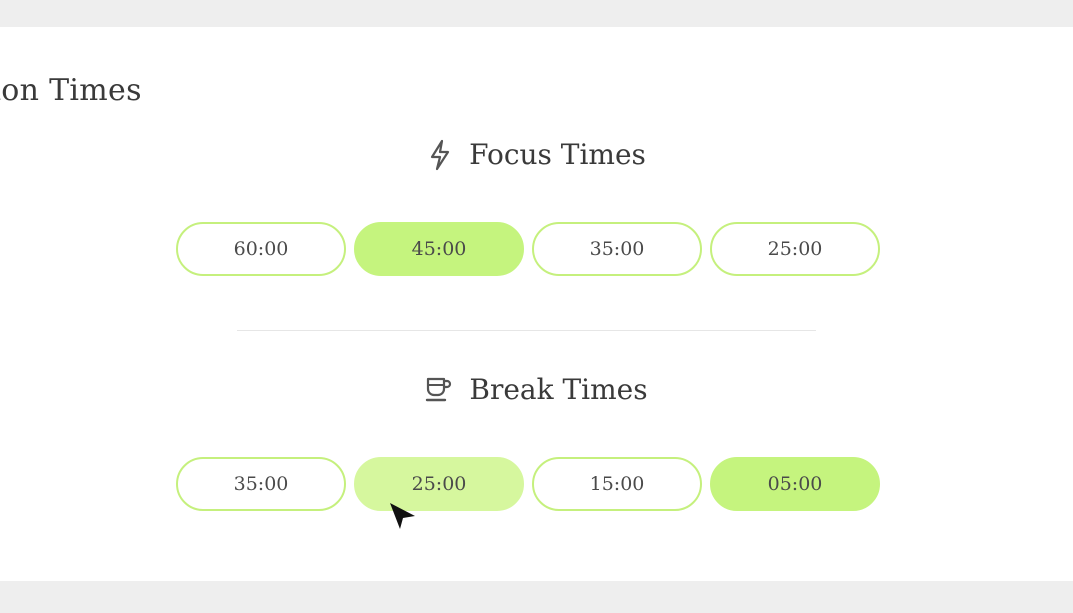  Describe the element at coordinates (617, 484) in the screenshot. I see `break-option-15: 15:00` at that location.